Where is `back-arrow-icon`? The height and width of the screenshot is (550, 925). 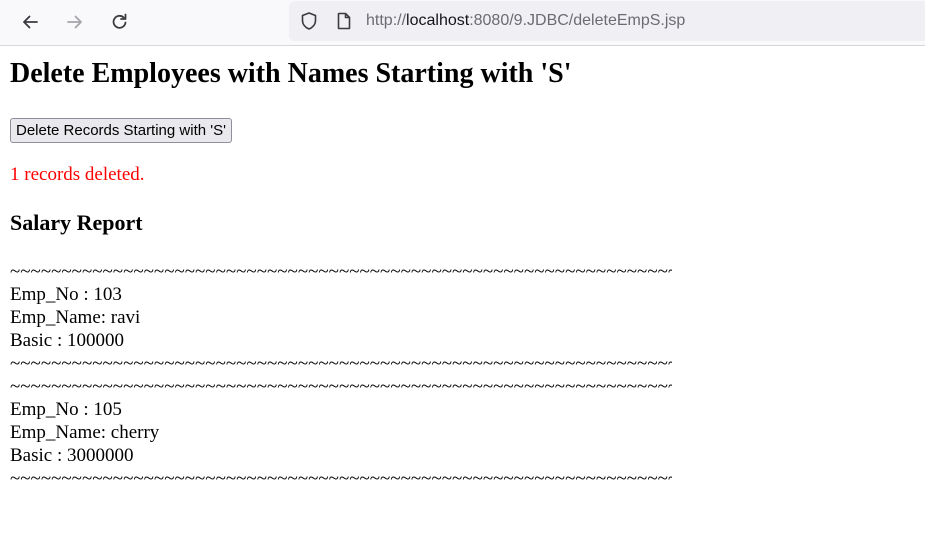 back-arrow-icon is located at coordinates (30, 22).